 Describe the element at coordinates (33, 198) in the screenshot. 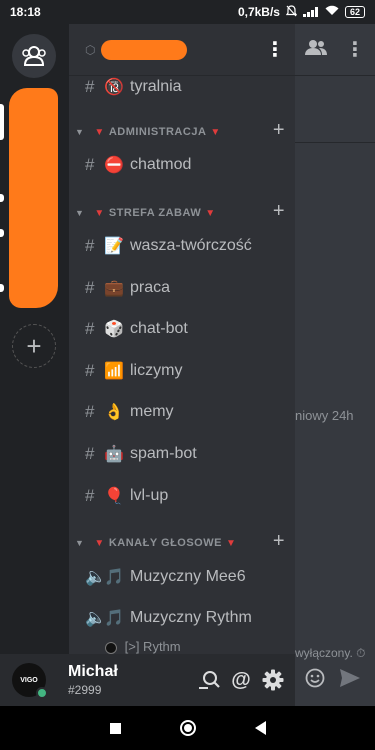

I see `redacted-guild-icons` at that location.